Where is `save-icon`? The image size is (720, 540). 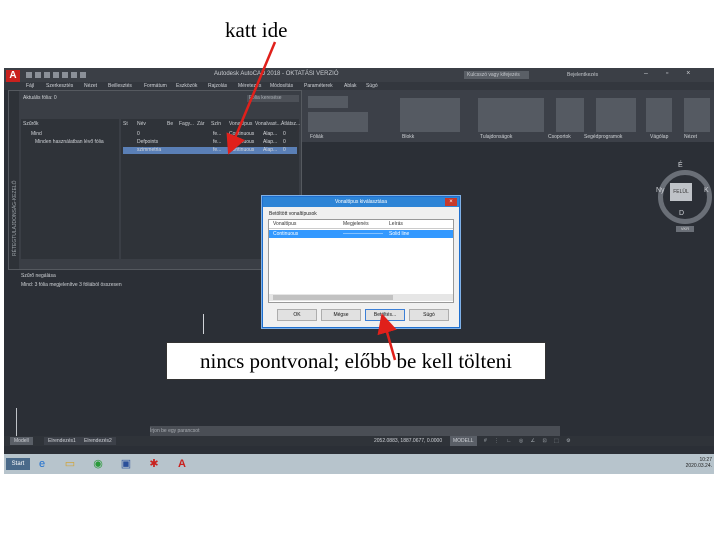 save-icon is located at coordinates (47, 75).